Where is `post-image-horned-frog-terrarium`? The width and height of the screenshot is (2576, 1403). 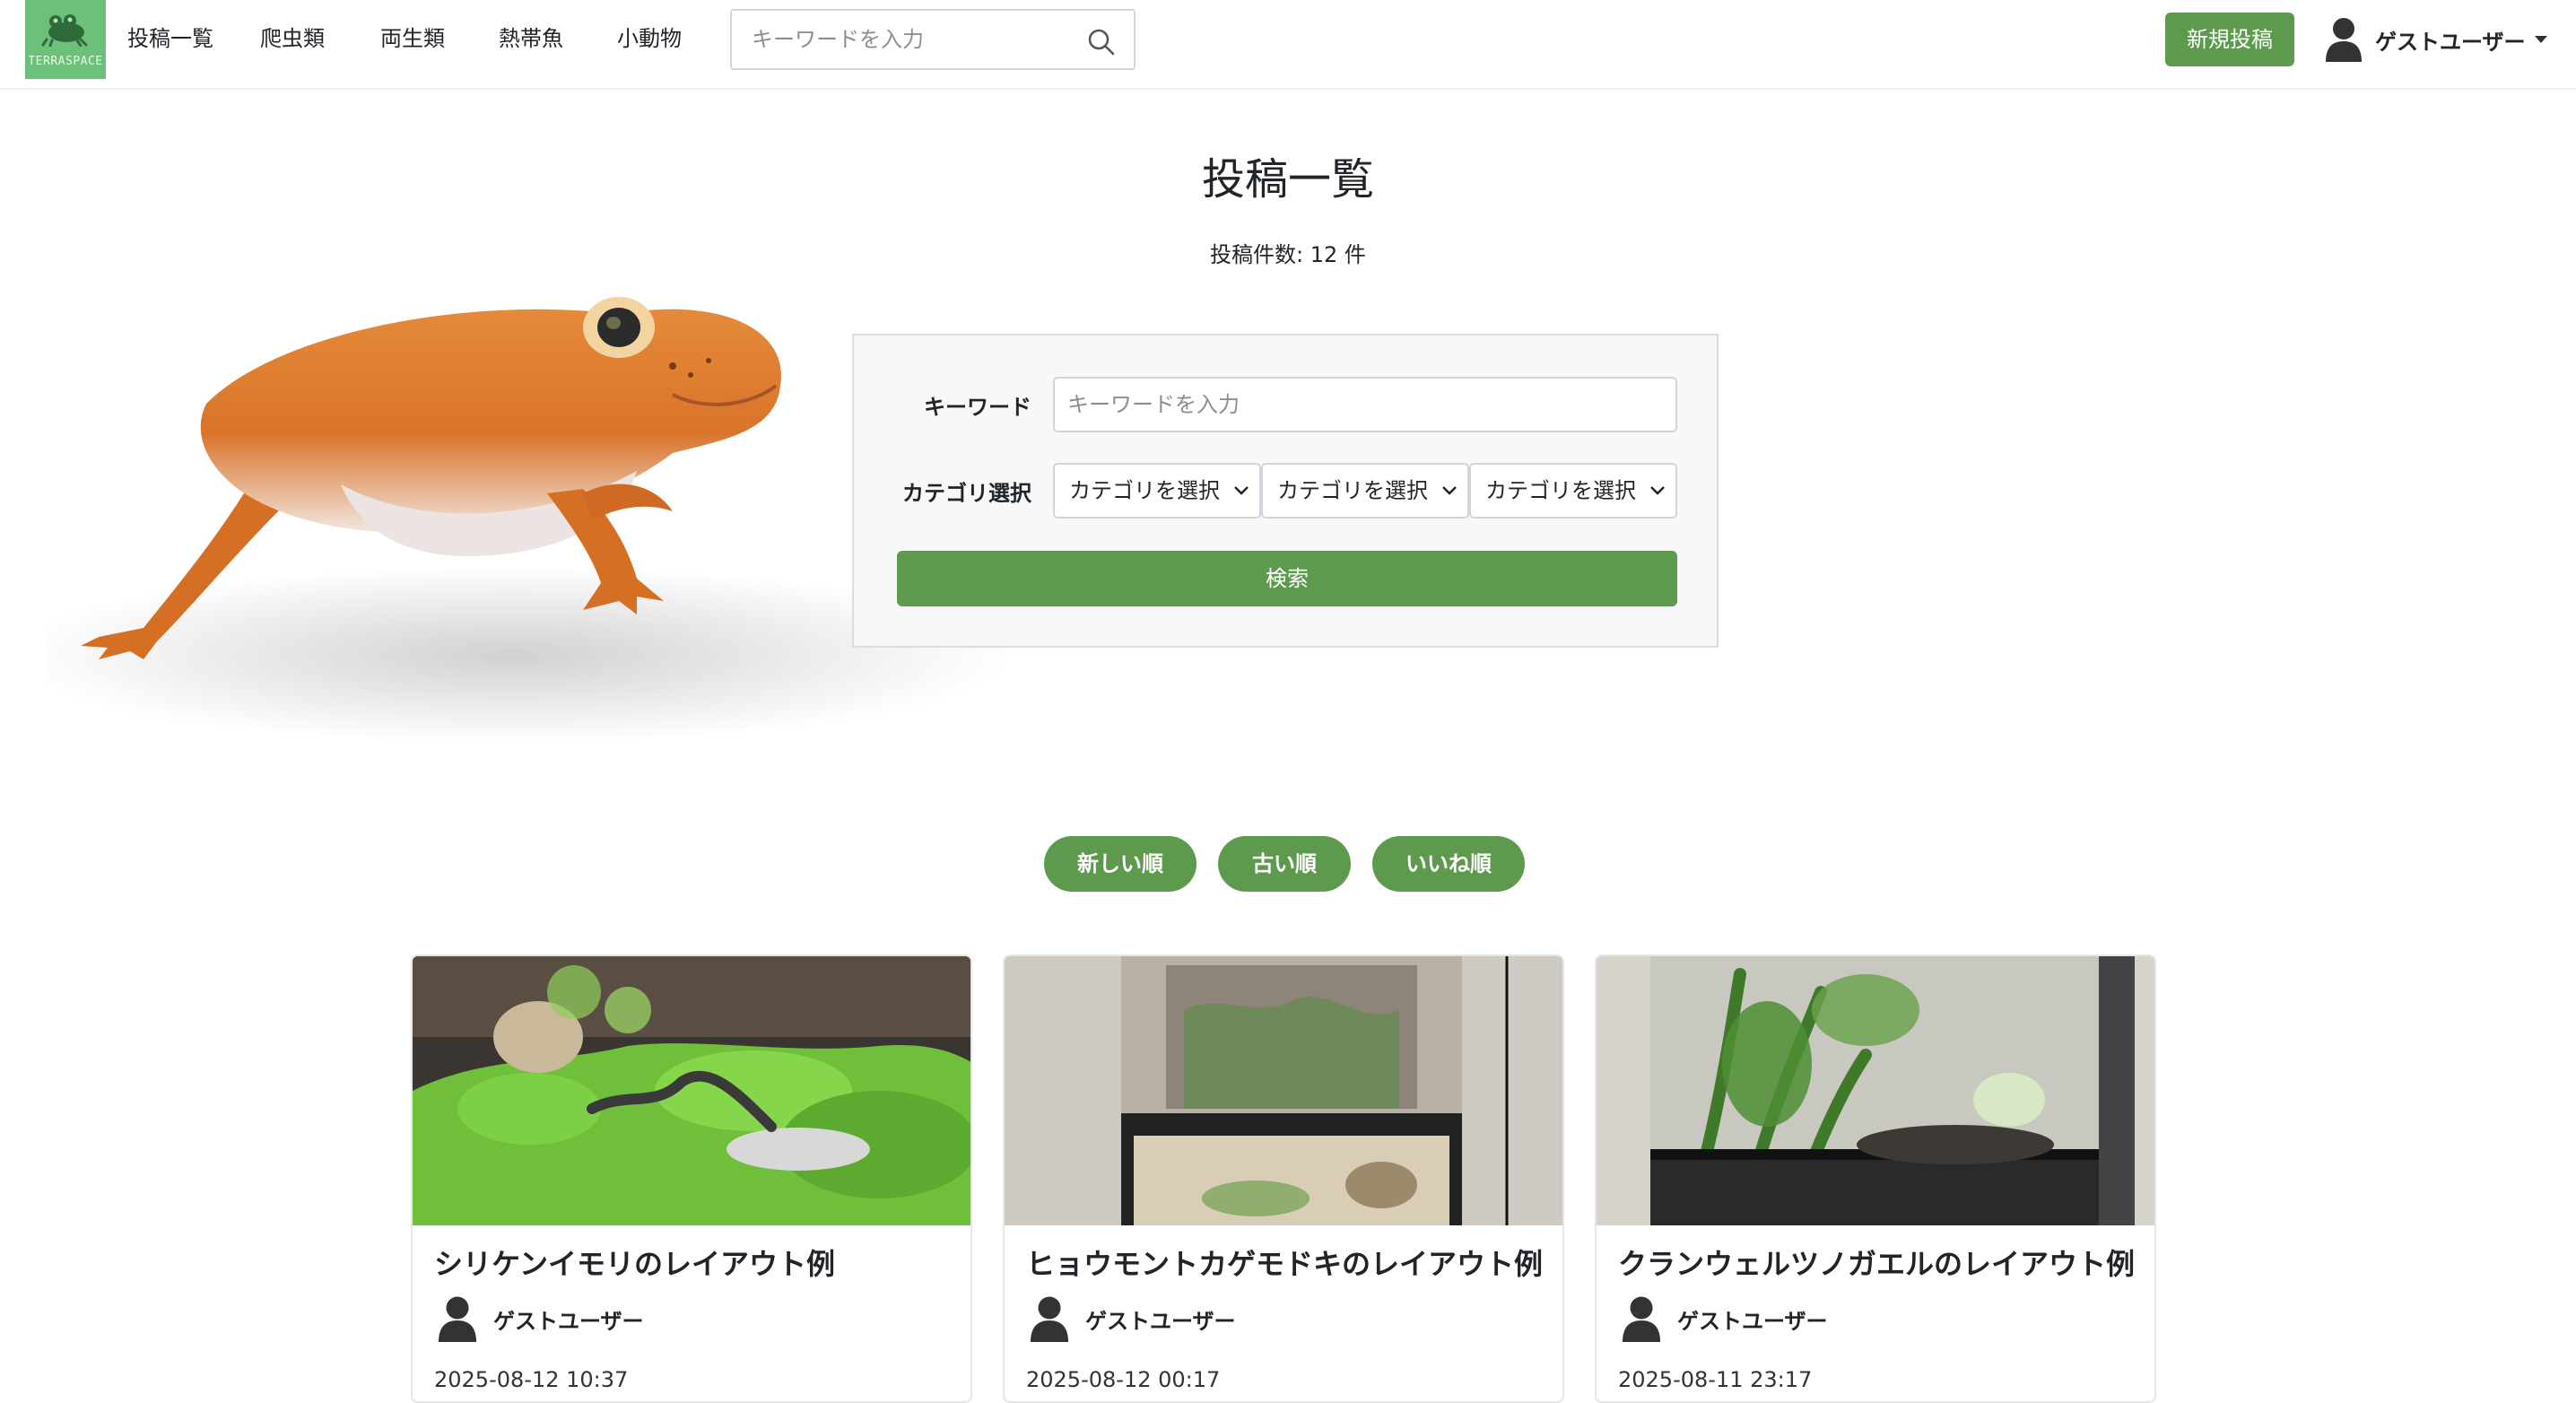
post-image-horned-frog-terrarium is located at coordinates (1875, 1090).